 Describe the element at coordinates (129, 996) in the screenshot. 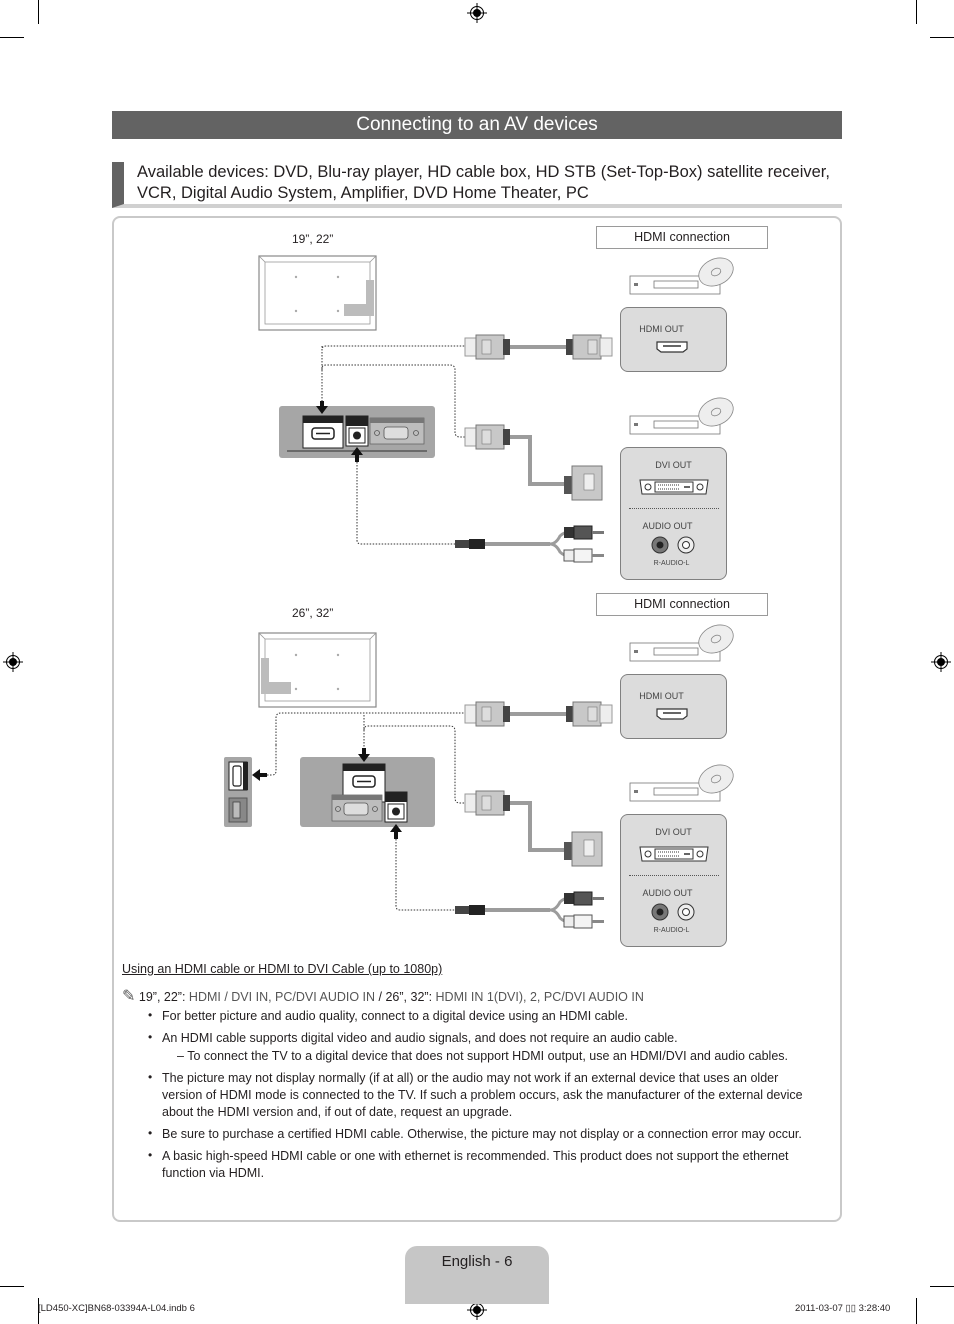

I see `note-pencil-icon: ✎` at that location.